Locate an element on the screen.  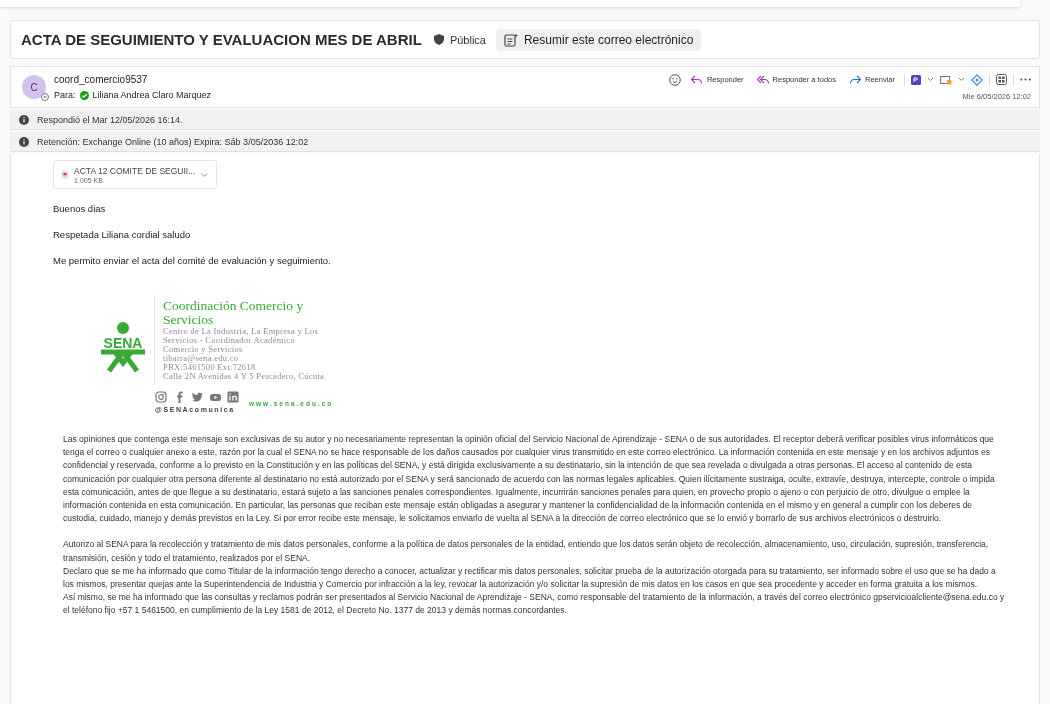
recipient-name: Liliana Andrea Claro Marquez is located at coordinates (152, 95).